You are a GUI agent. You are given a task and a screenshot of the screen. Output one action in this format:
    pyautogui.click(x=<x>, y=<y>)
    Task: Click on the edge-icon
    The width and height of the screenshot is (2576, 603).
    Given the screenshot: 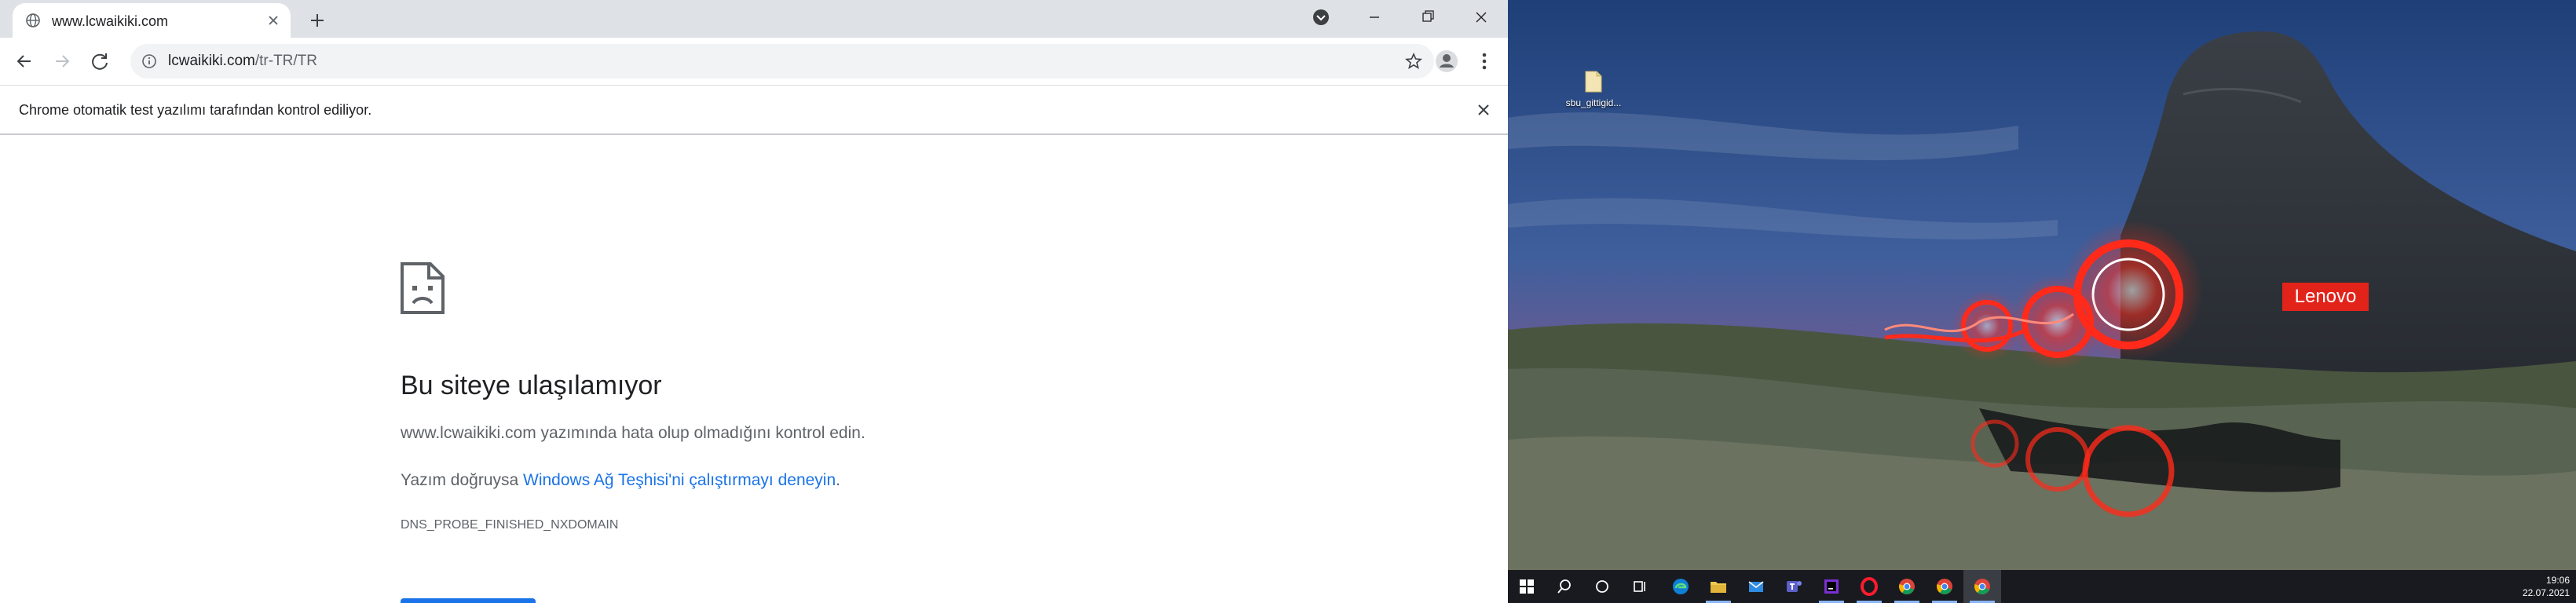 What is the action you would take?
    pyautogui.click(x=1681, y=586)
    